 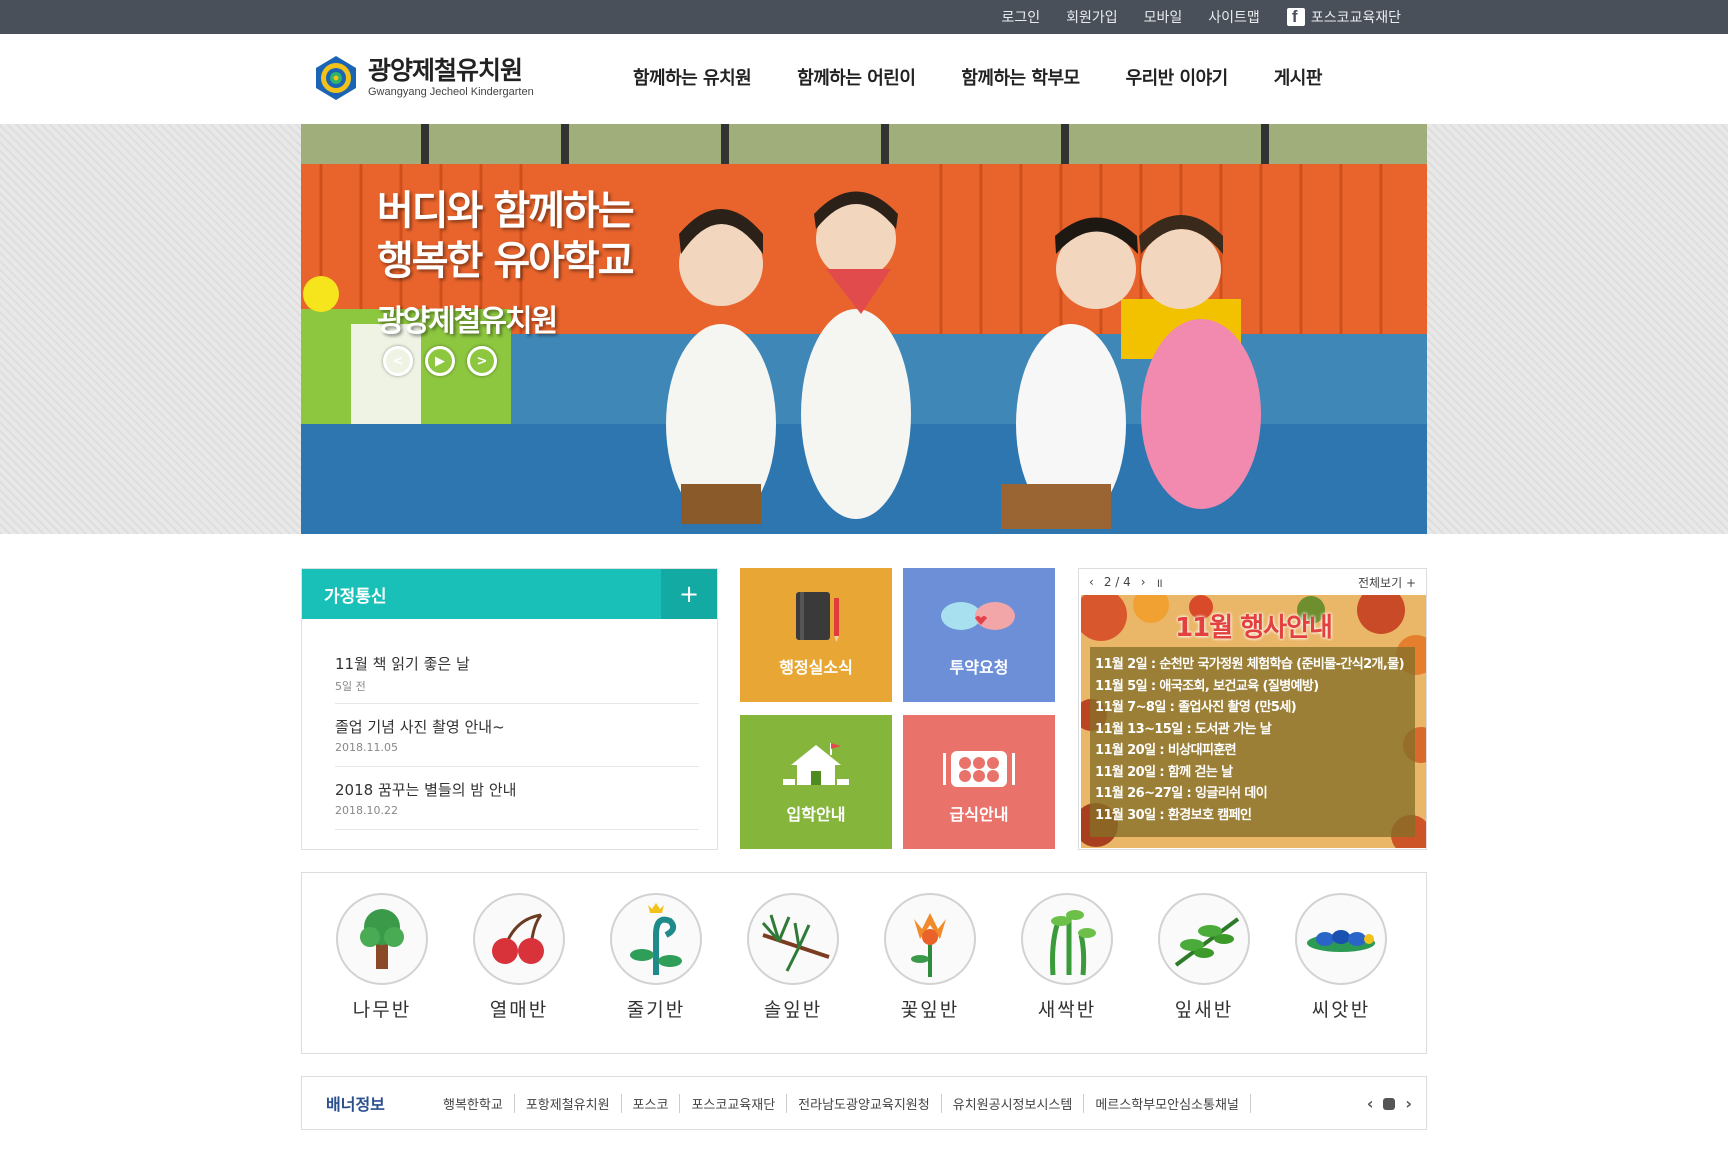 I want to click on class-name: 열매반, so click(x=519, y=1010).